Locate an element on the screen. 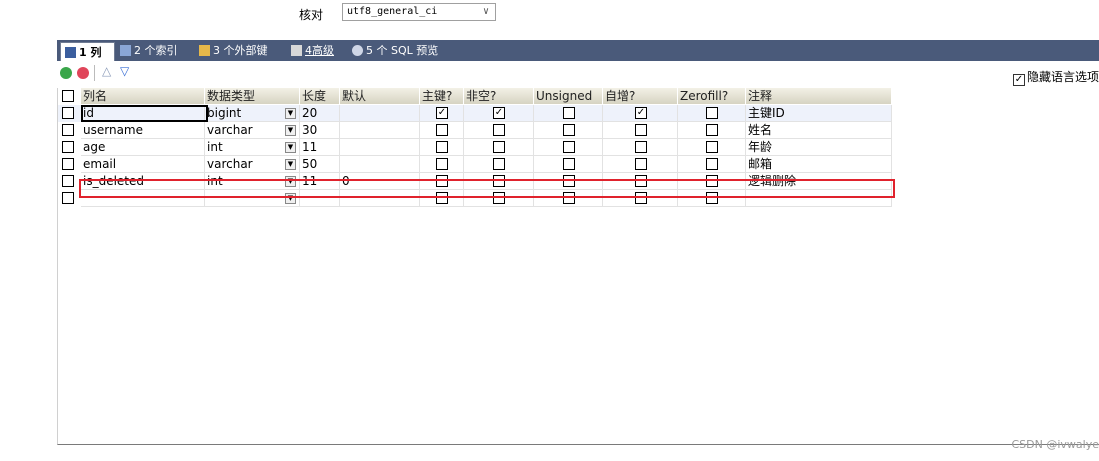 The height and width of the screenshot is (461, 1099). header-col-notnull: 非空? is located at coordinates (499, 96).